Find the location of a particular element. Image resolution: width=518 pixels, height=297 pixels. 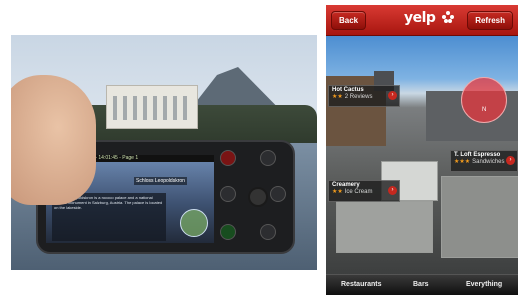

hand is located at coordinates (53, 140).